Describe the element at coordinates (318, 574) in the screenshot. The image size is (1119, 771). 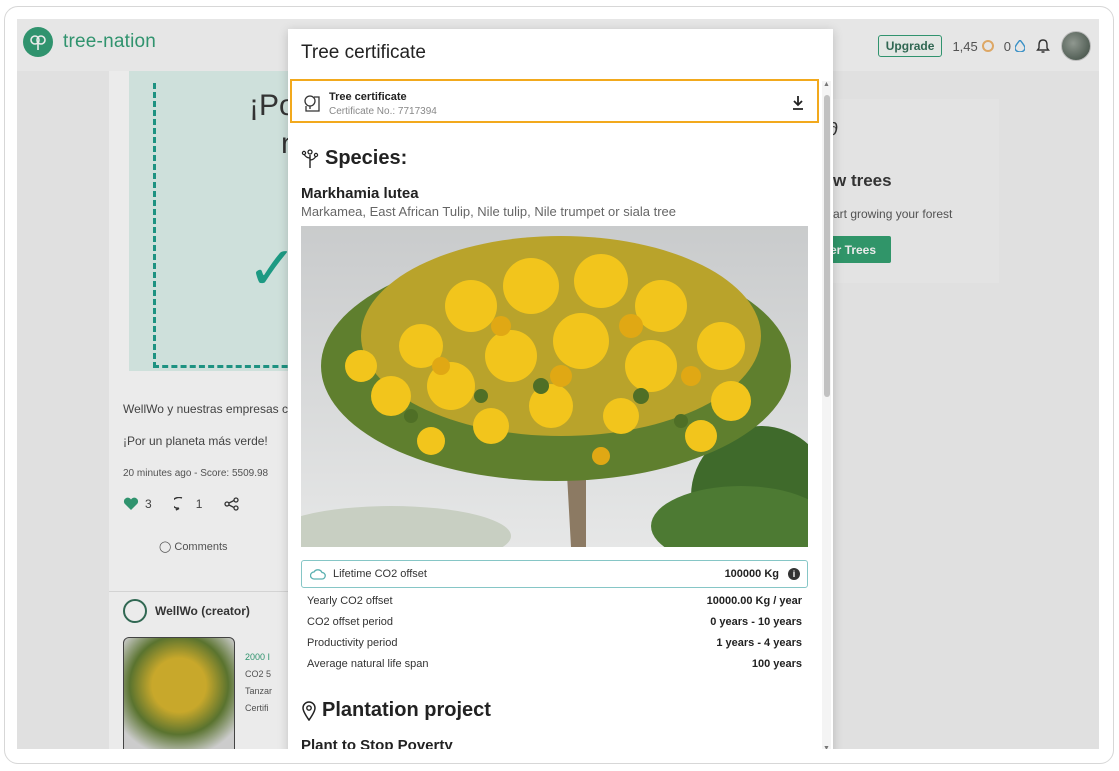
I see `cloud-icon` at that location.